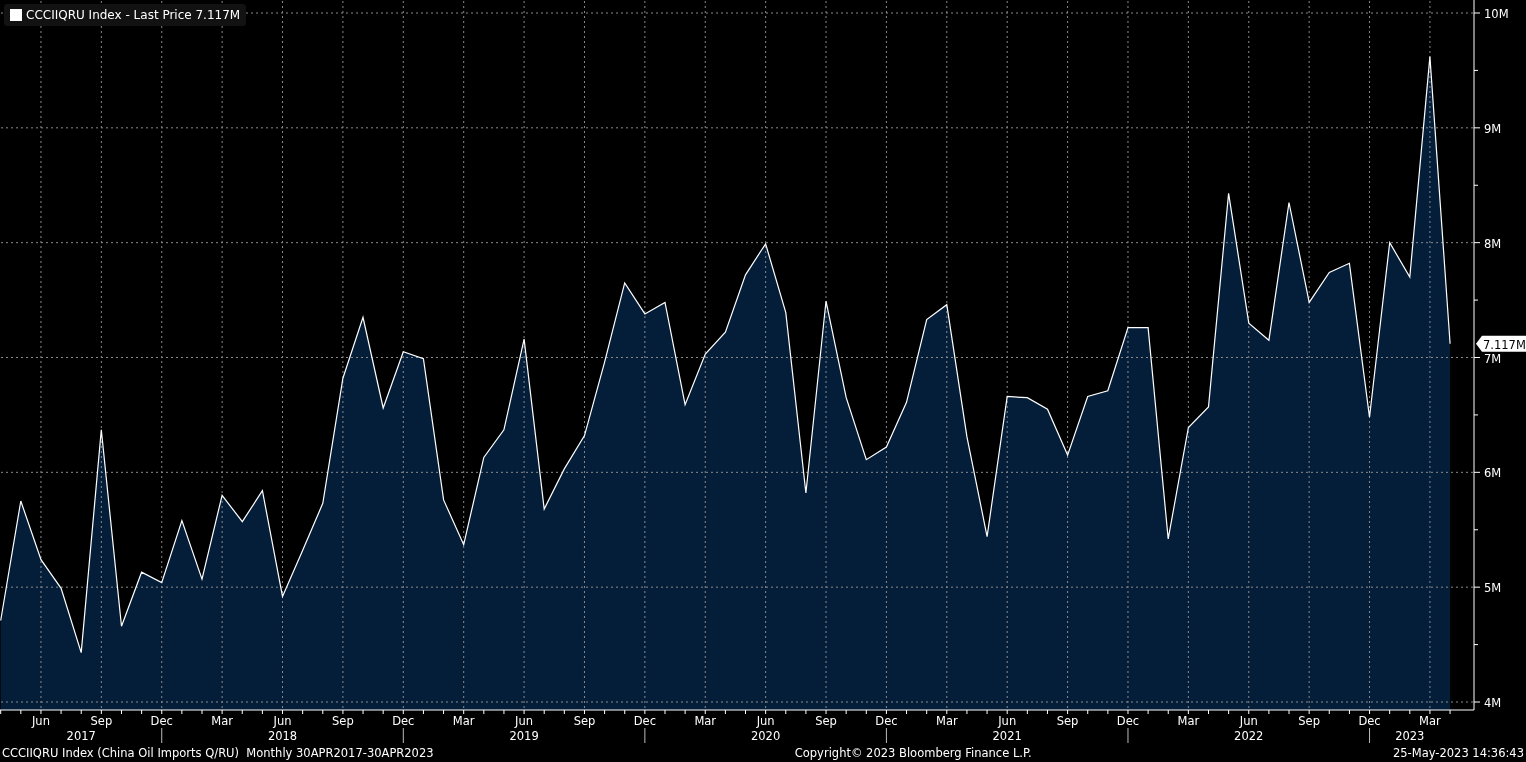 The image size is (1526, 762). Describe the element at coordinates (1493, 588) in the screenshot. I see `y-axis-label: 5M` at that location.